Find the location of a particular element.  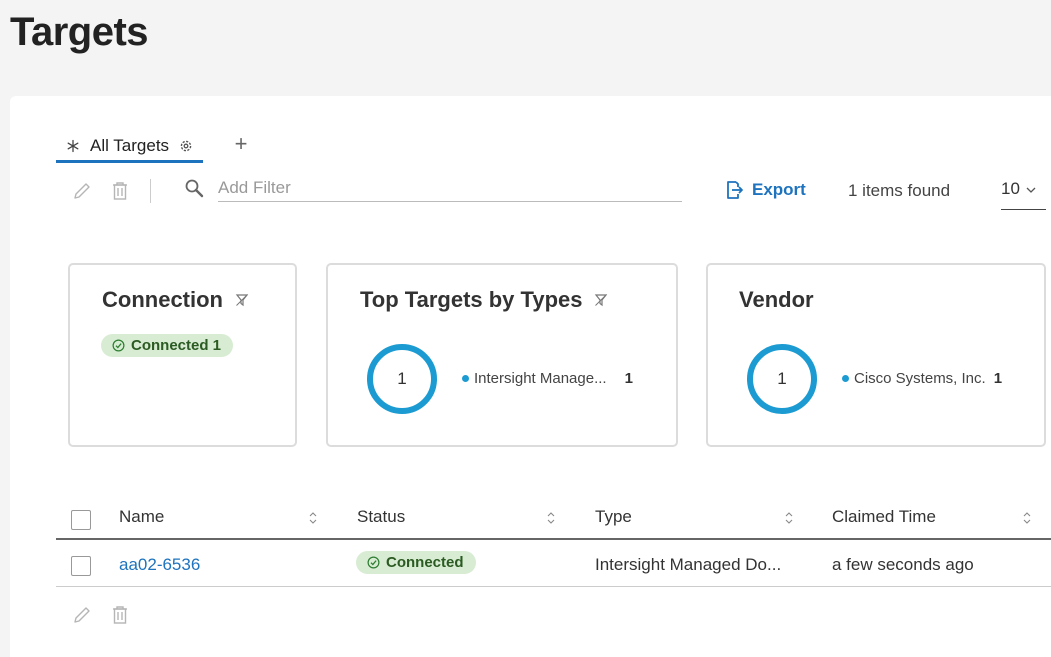

export-label: Export is located at coordinates (779, 189).